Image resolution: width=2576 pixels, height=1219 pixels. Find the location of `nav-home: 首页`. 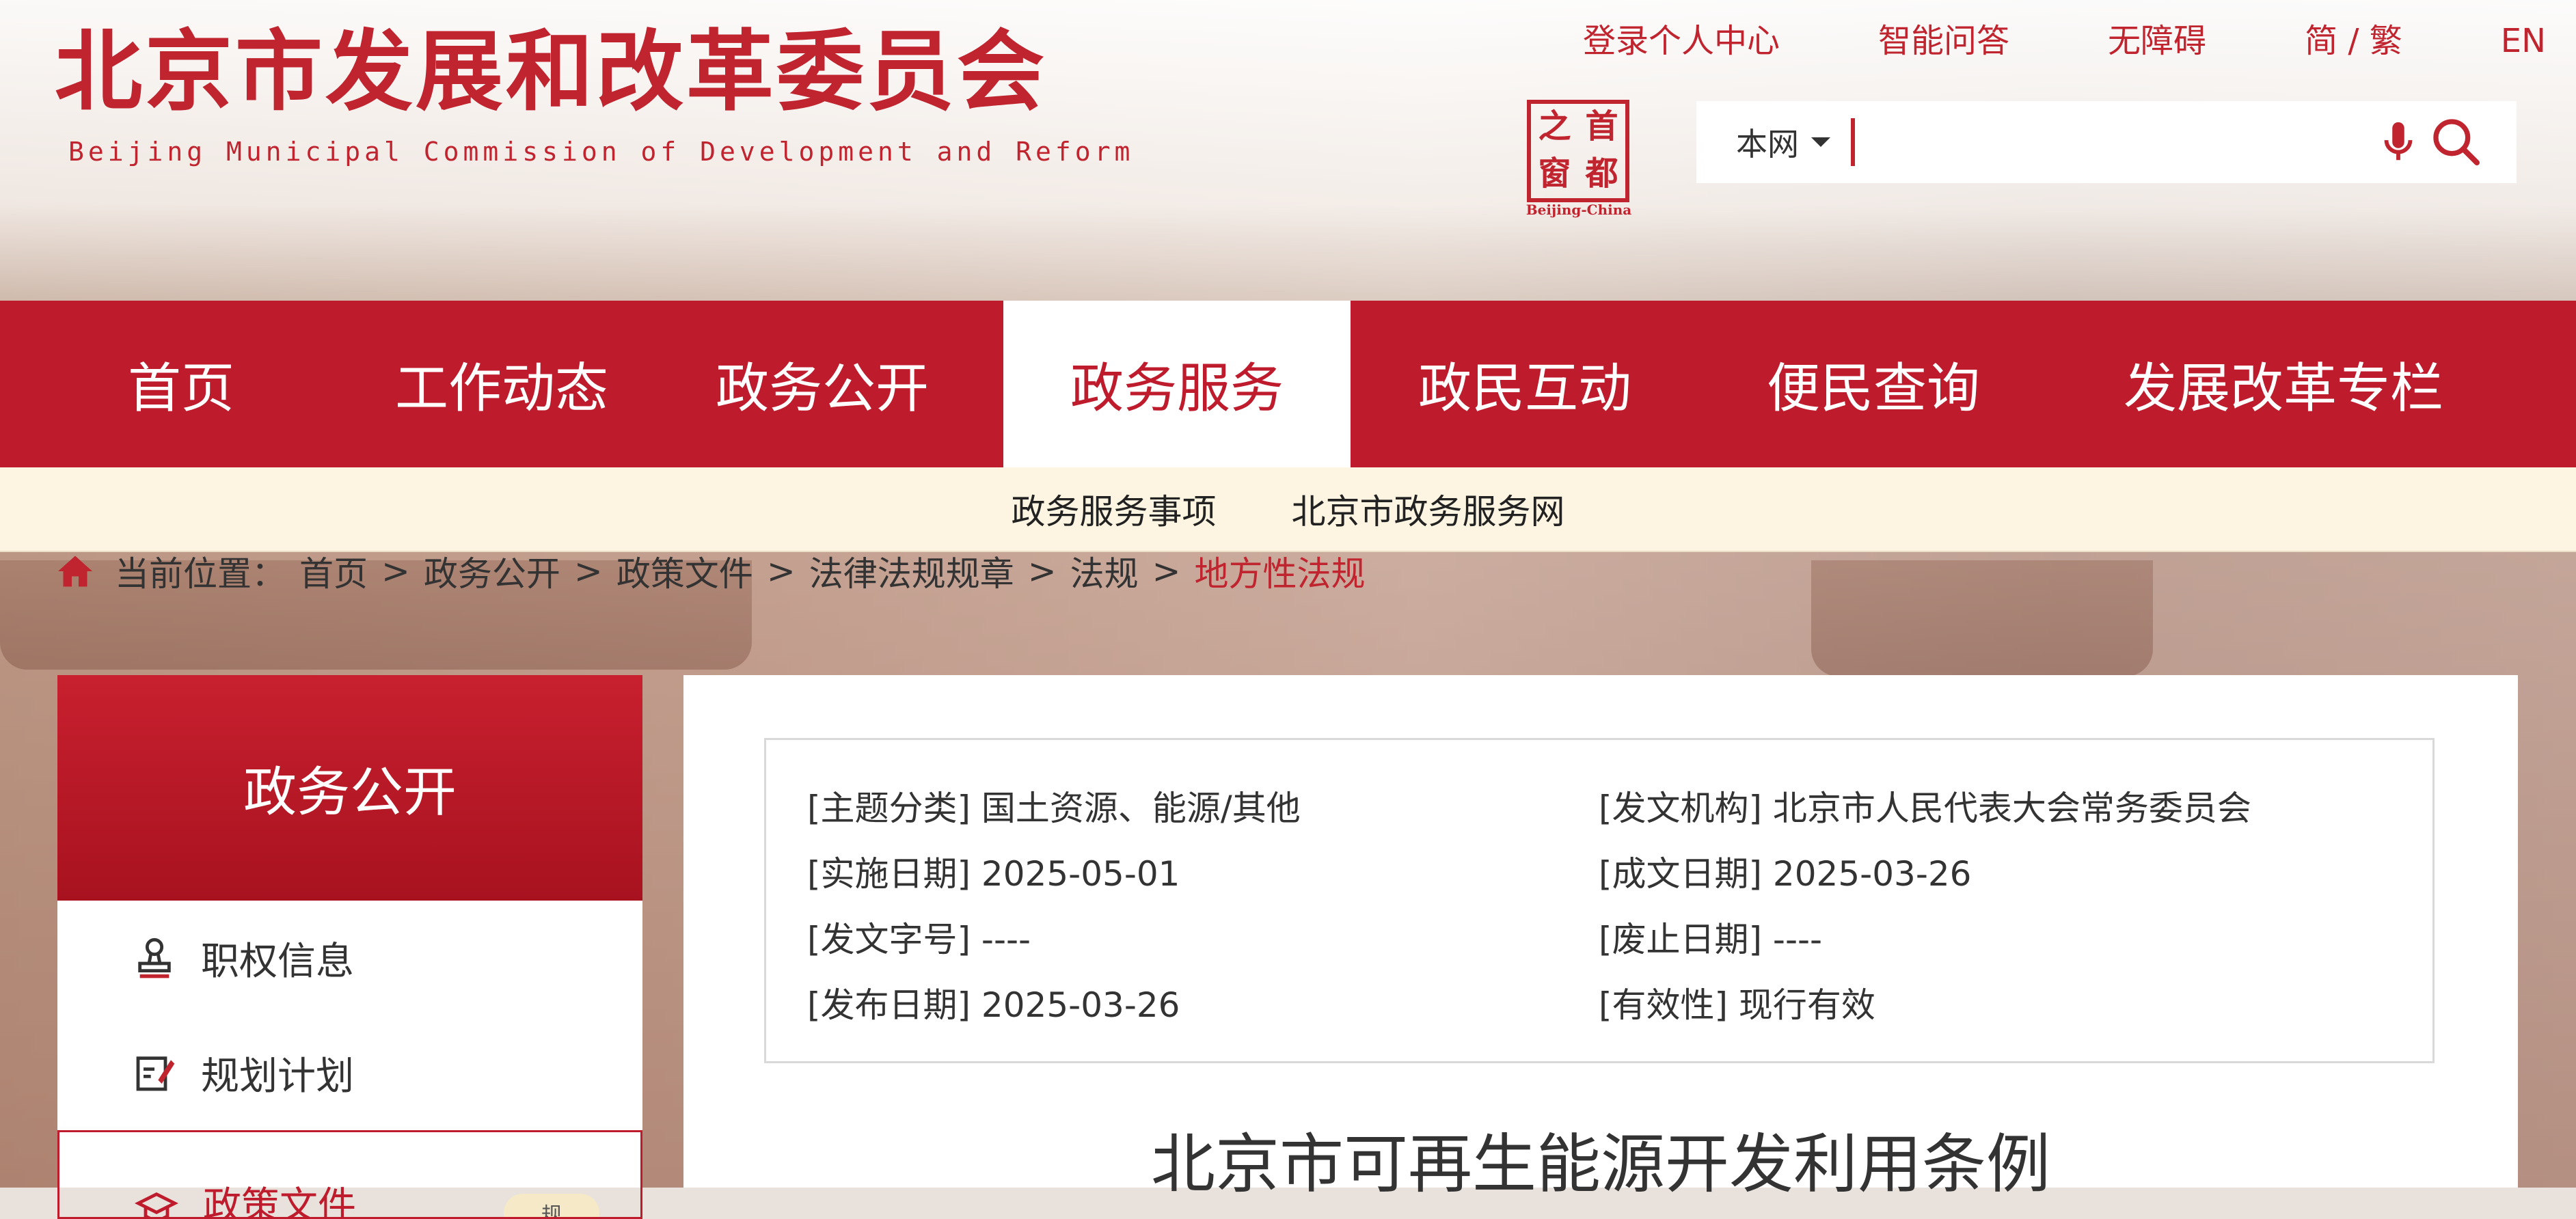

nav-home: 首页 is located at coordinates (181, 384).